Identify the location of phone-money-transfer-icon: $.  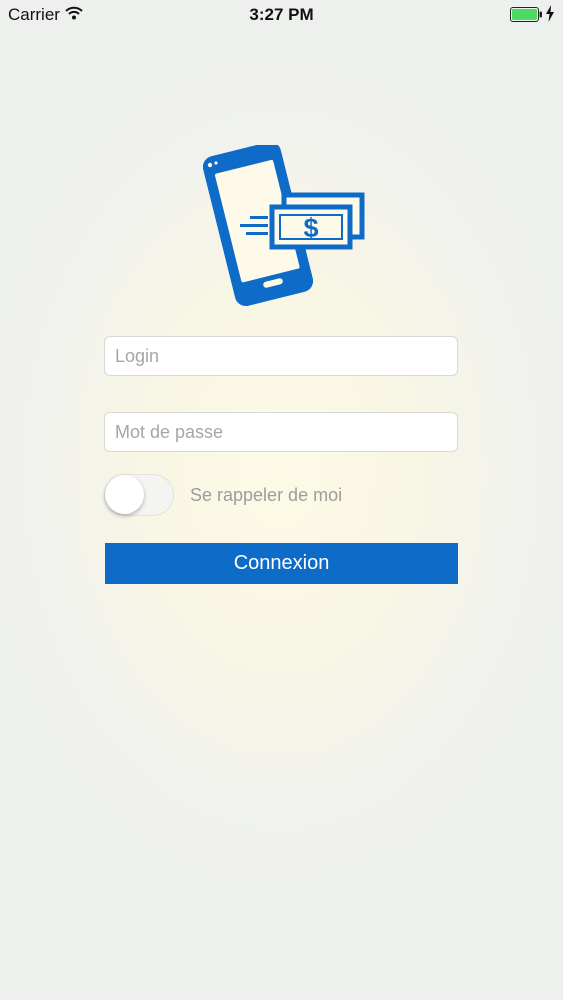
(283, 226).